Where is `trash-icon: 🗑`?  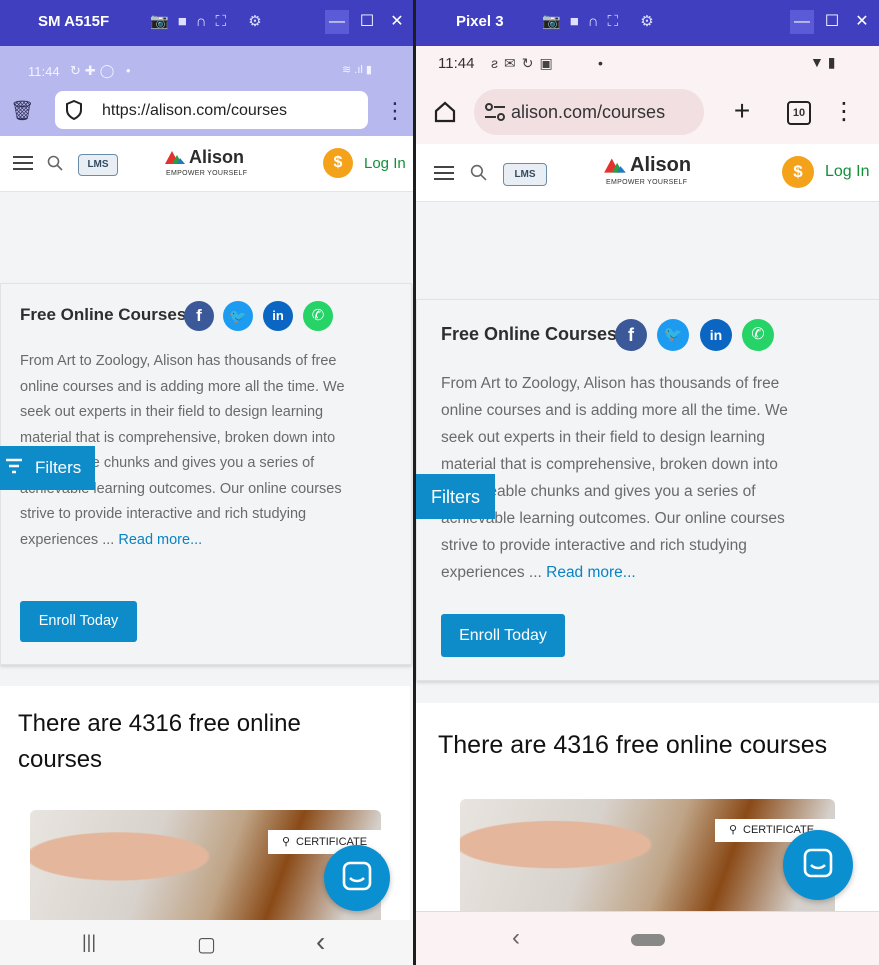
trash-icon: 🗑 is located at coordinates (22, 111).